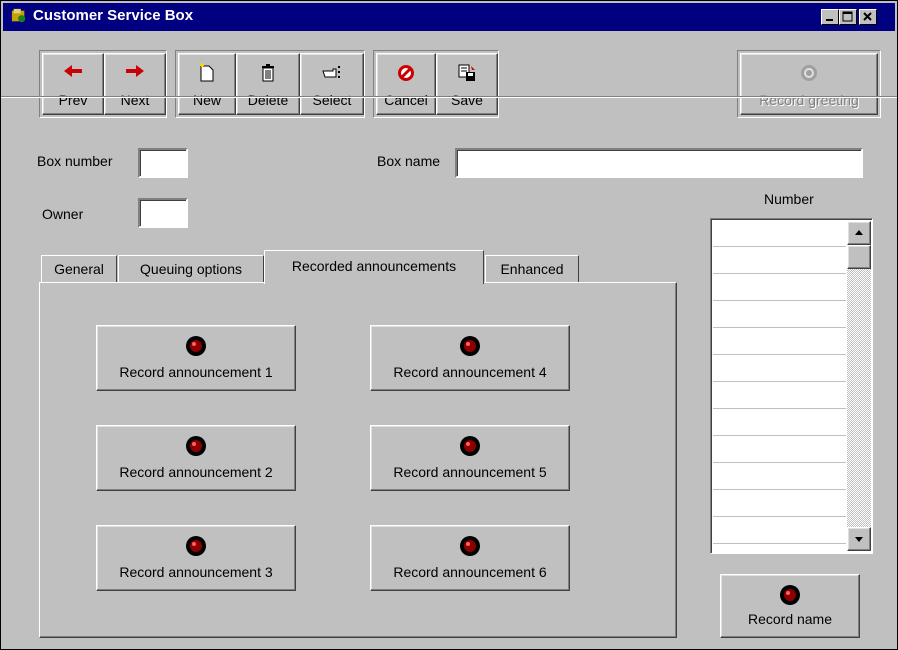 The height and width of the screenshot is (650, 898). Describe the element at coordinates (470, 472) in the screenshot. I see `record-announcement-5-label: Record announcement 5` at that location.